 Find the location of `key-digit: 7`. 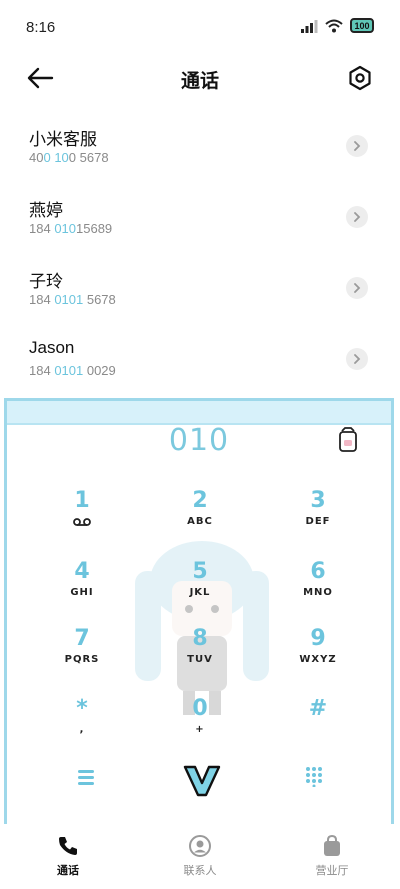

key-digit: 7 is located at coordinates (82, 638).